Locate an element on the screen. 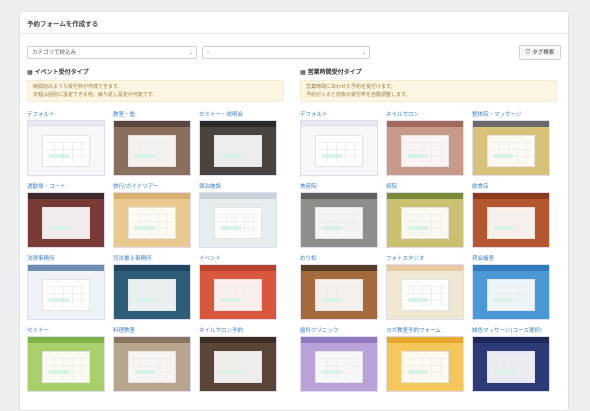 The width and height of the screenshot is (590, 411). template-card: 貸会議室 is located at coordinates (511, 287).